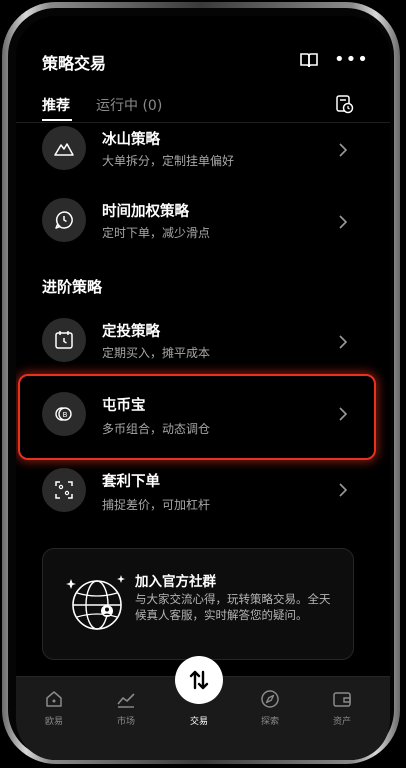  What do you see at coordinates (64, 490) in the screenshot?
I see `scan-icon` at bounding box center [64, 490].